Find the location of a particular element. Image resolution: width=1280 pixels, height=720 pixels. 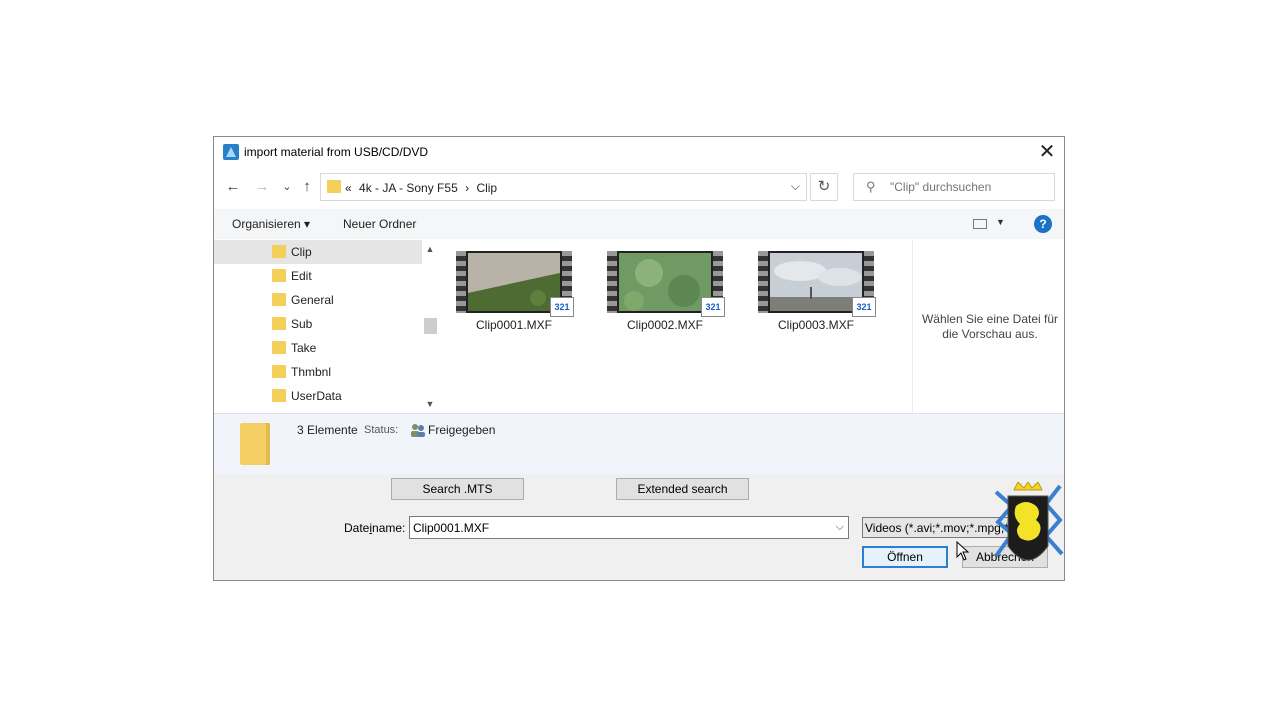

breadcrumb-item: Clip is located at coordinates (486, 188).